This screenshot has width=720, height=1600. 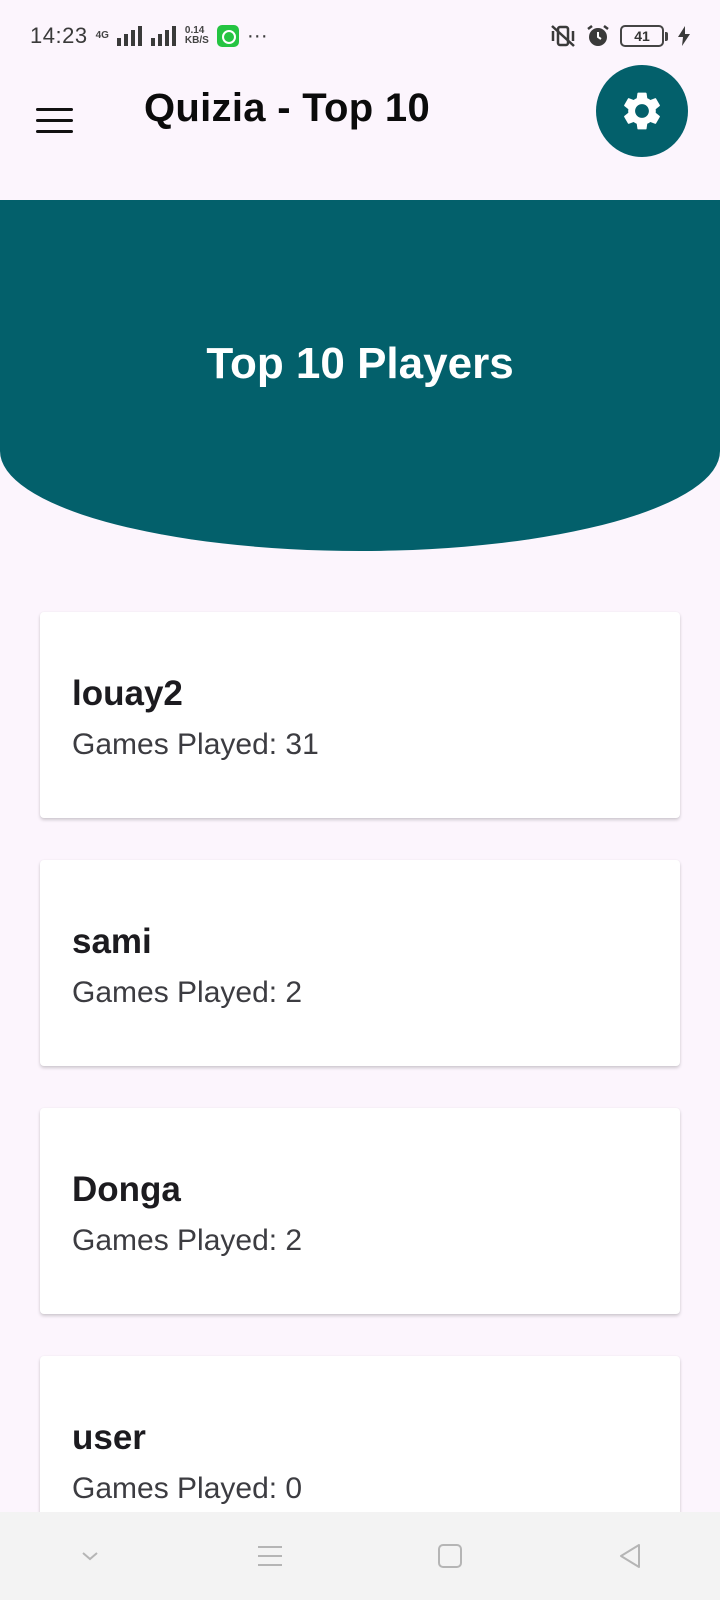 I want to click on battery-indicator: 41, so click(x=644, y=36).